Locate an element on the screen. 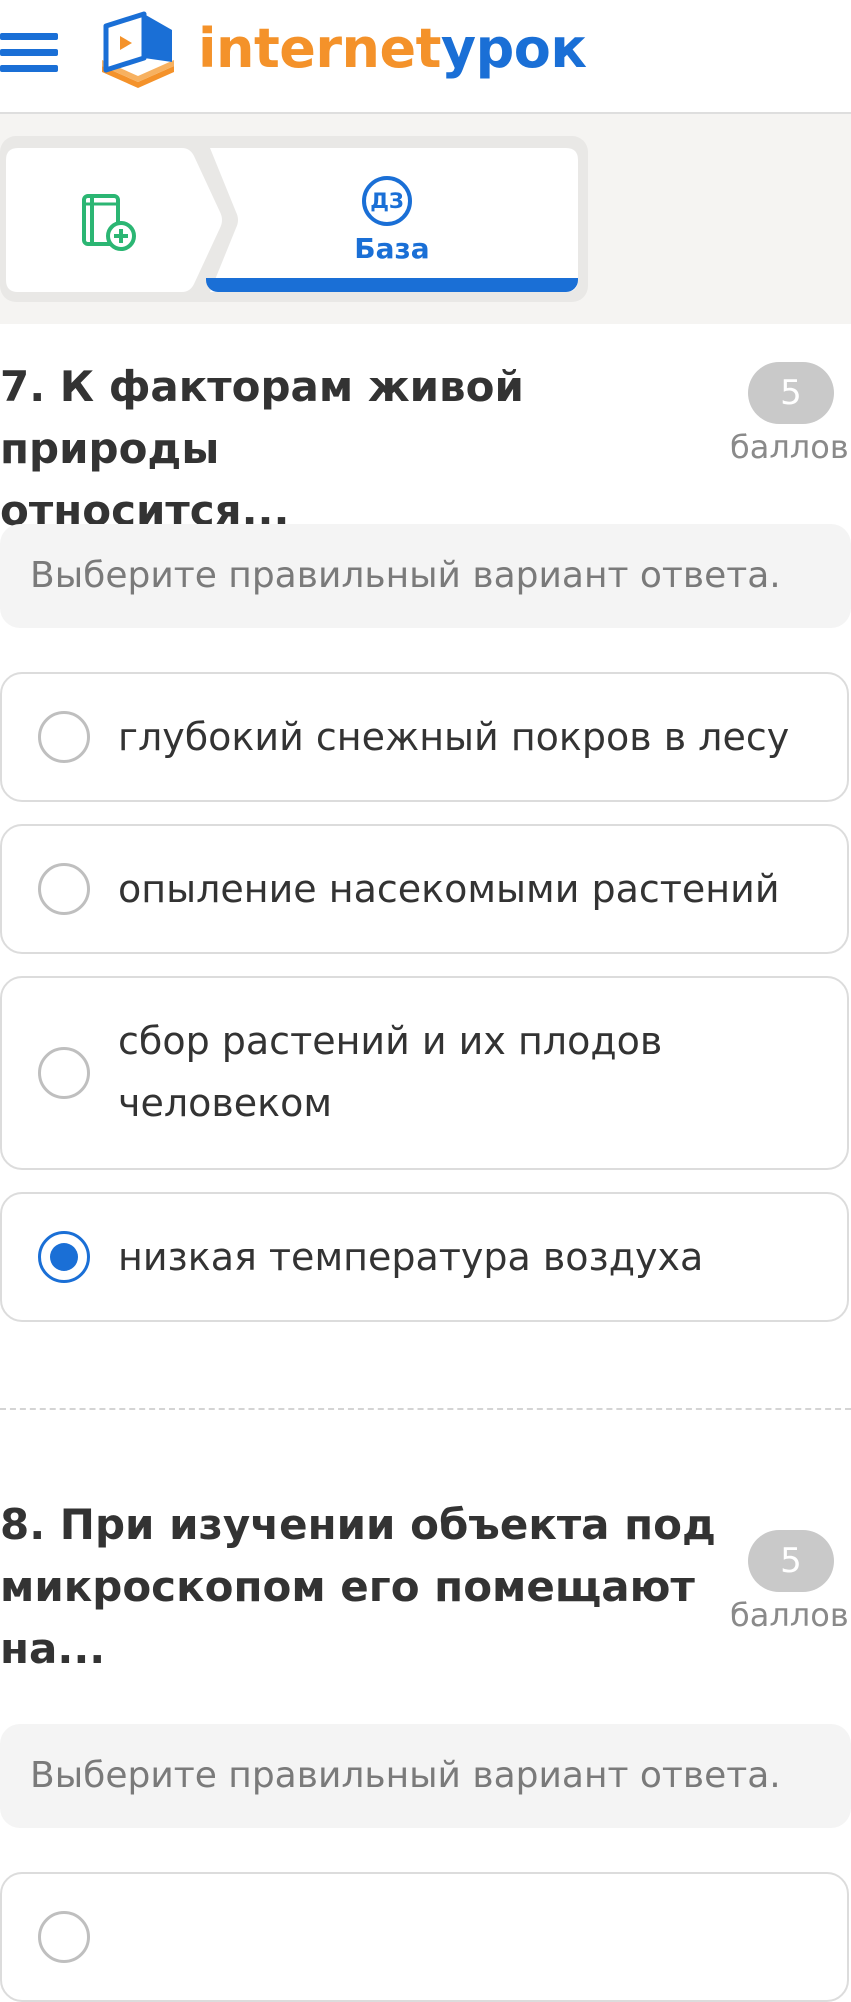  option-label: глубокий снежный покров в лесу is located at coordinates (454, 737).